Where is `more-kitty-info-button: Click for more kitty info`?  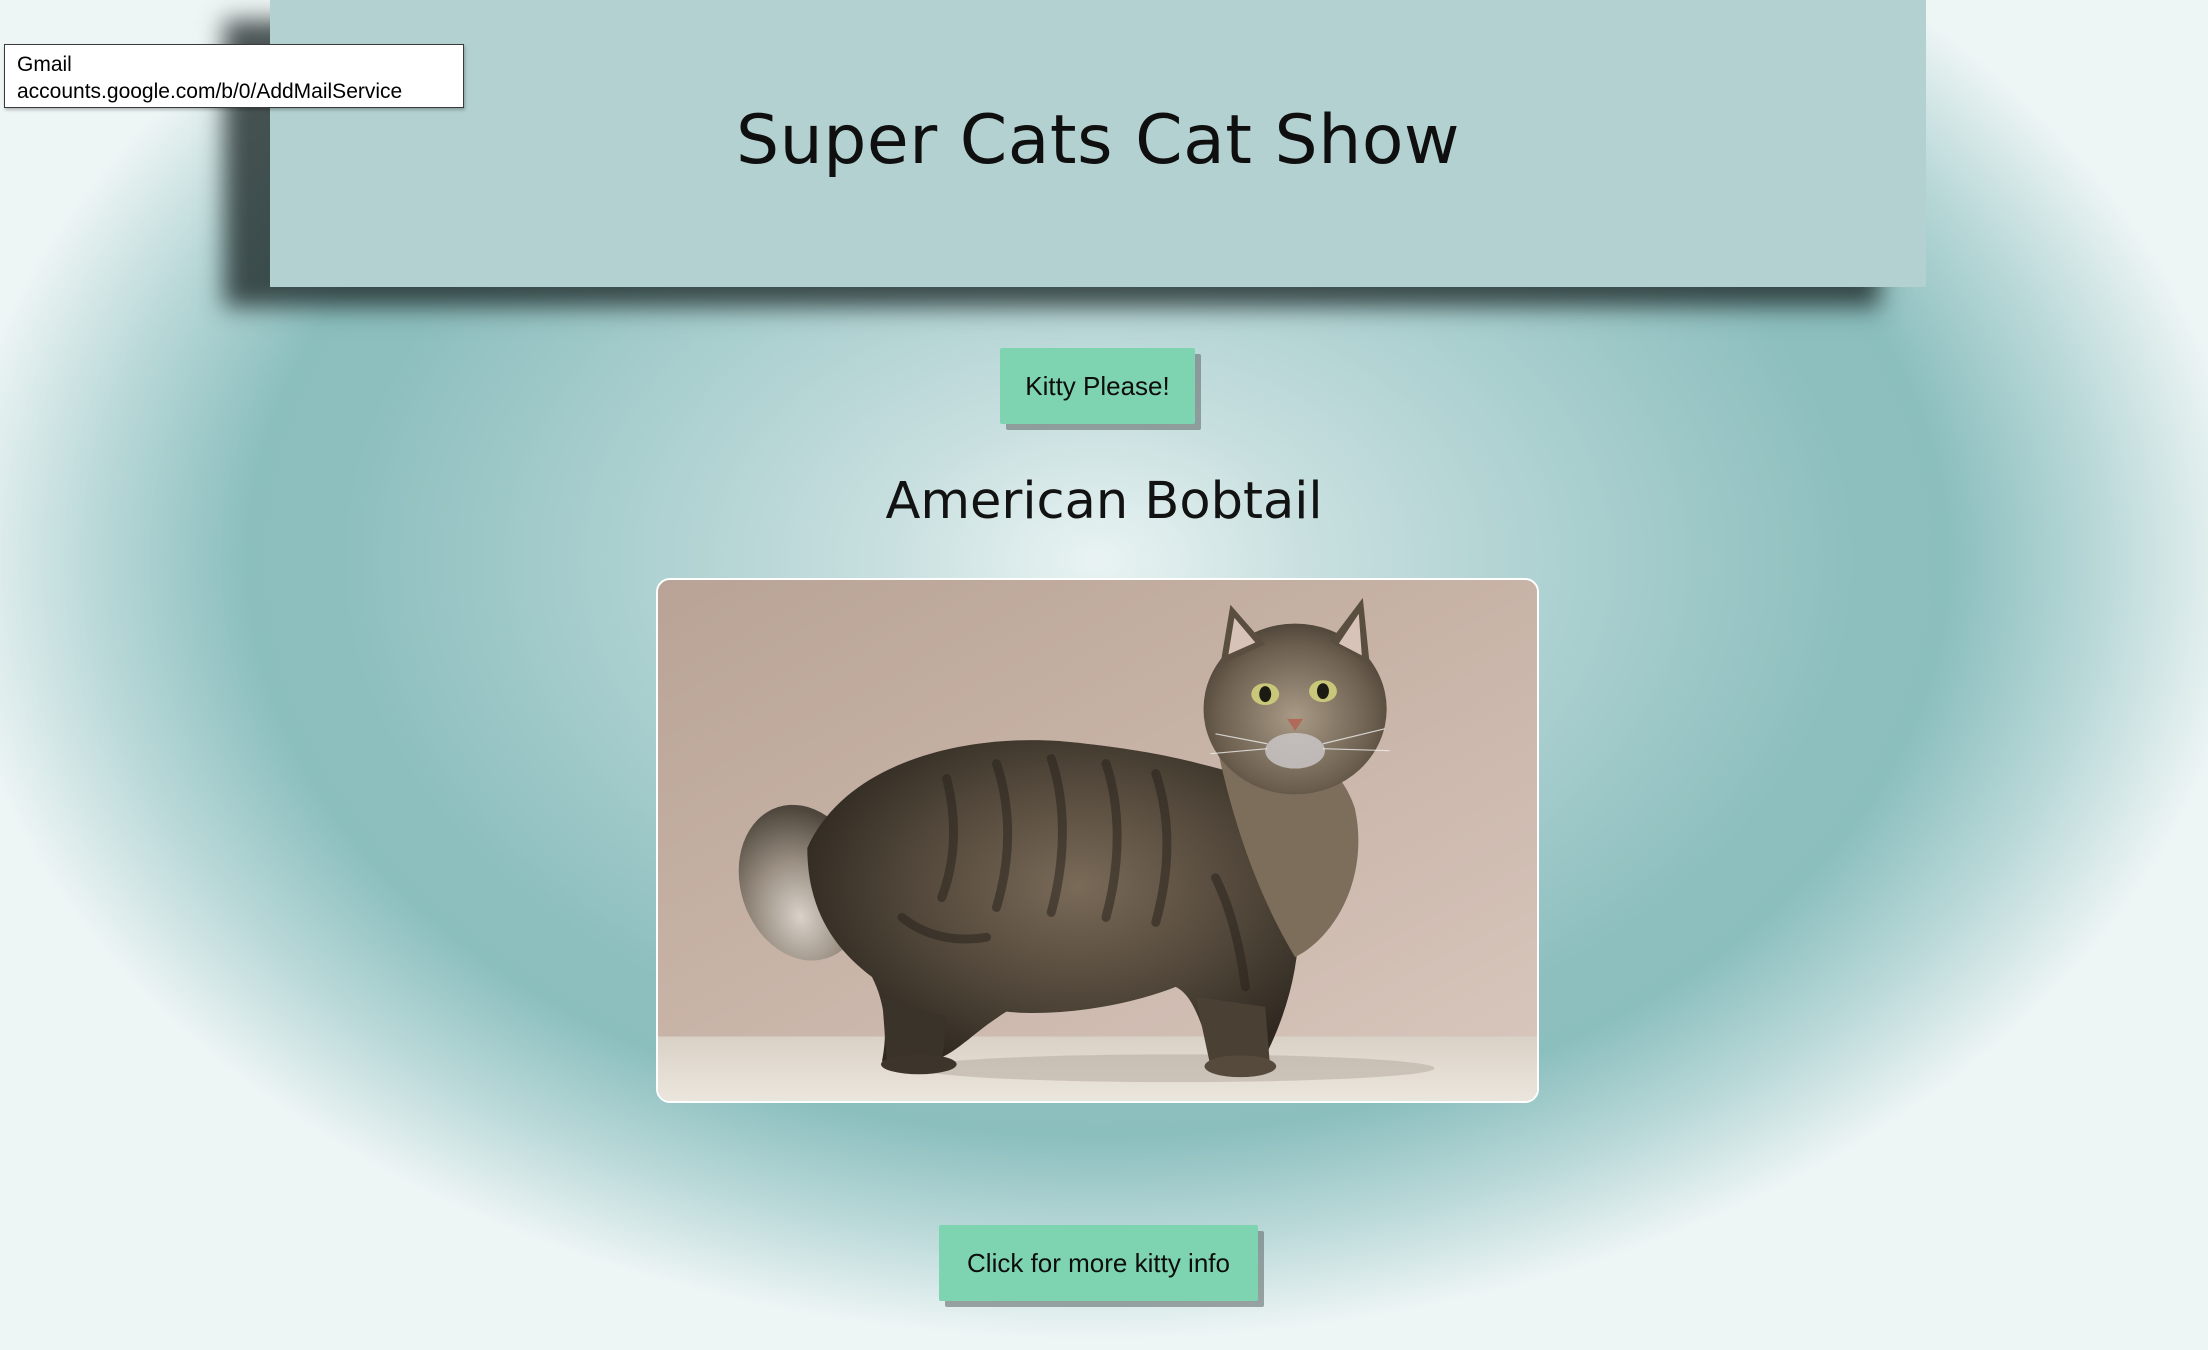
more-kitty-info-button: Click for more kitty info is located at coordinates (1098, 1263).